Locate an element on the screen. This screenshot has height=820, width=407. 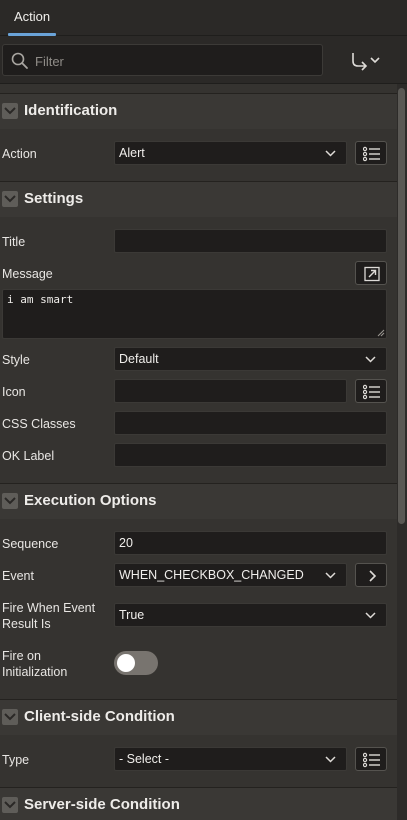
section-title: Server-side Condition is located at coordinates (102, 804).